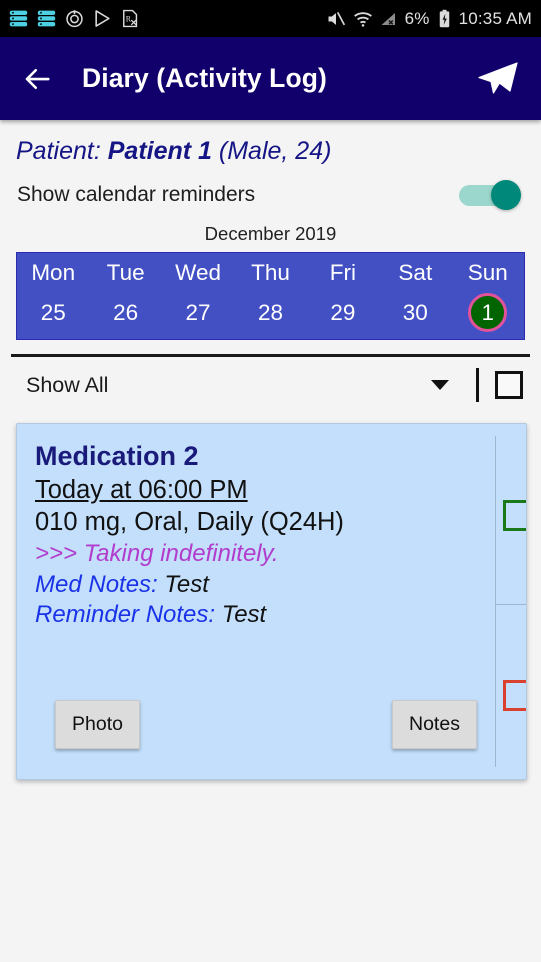 The image size is (541, 962). I want to click on calendar-day-30: 30, so click(415, 312).